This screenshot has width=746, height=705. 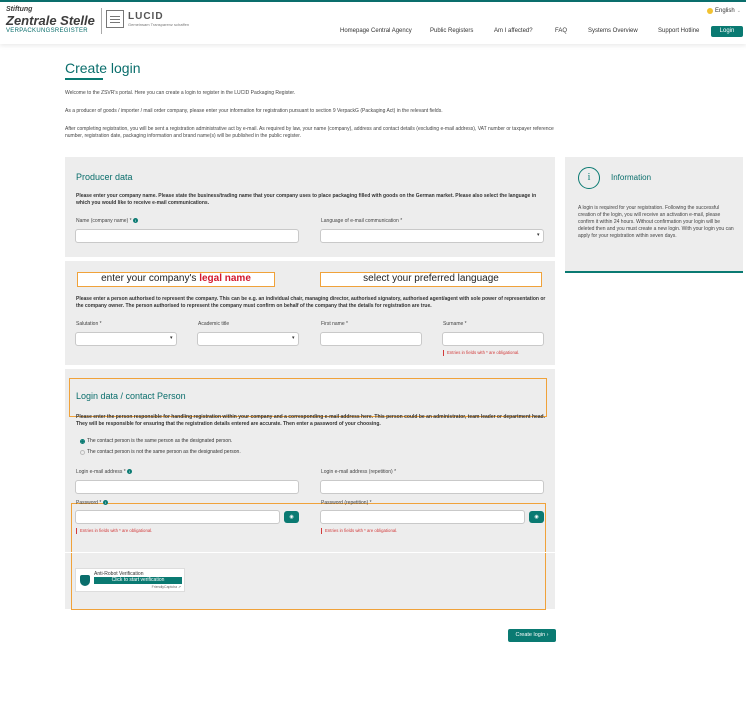 I want to click on password-repeat-label: Password (repetition) *, so click(x=346, y=503).